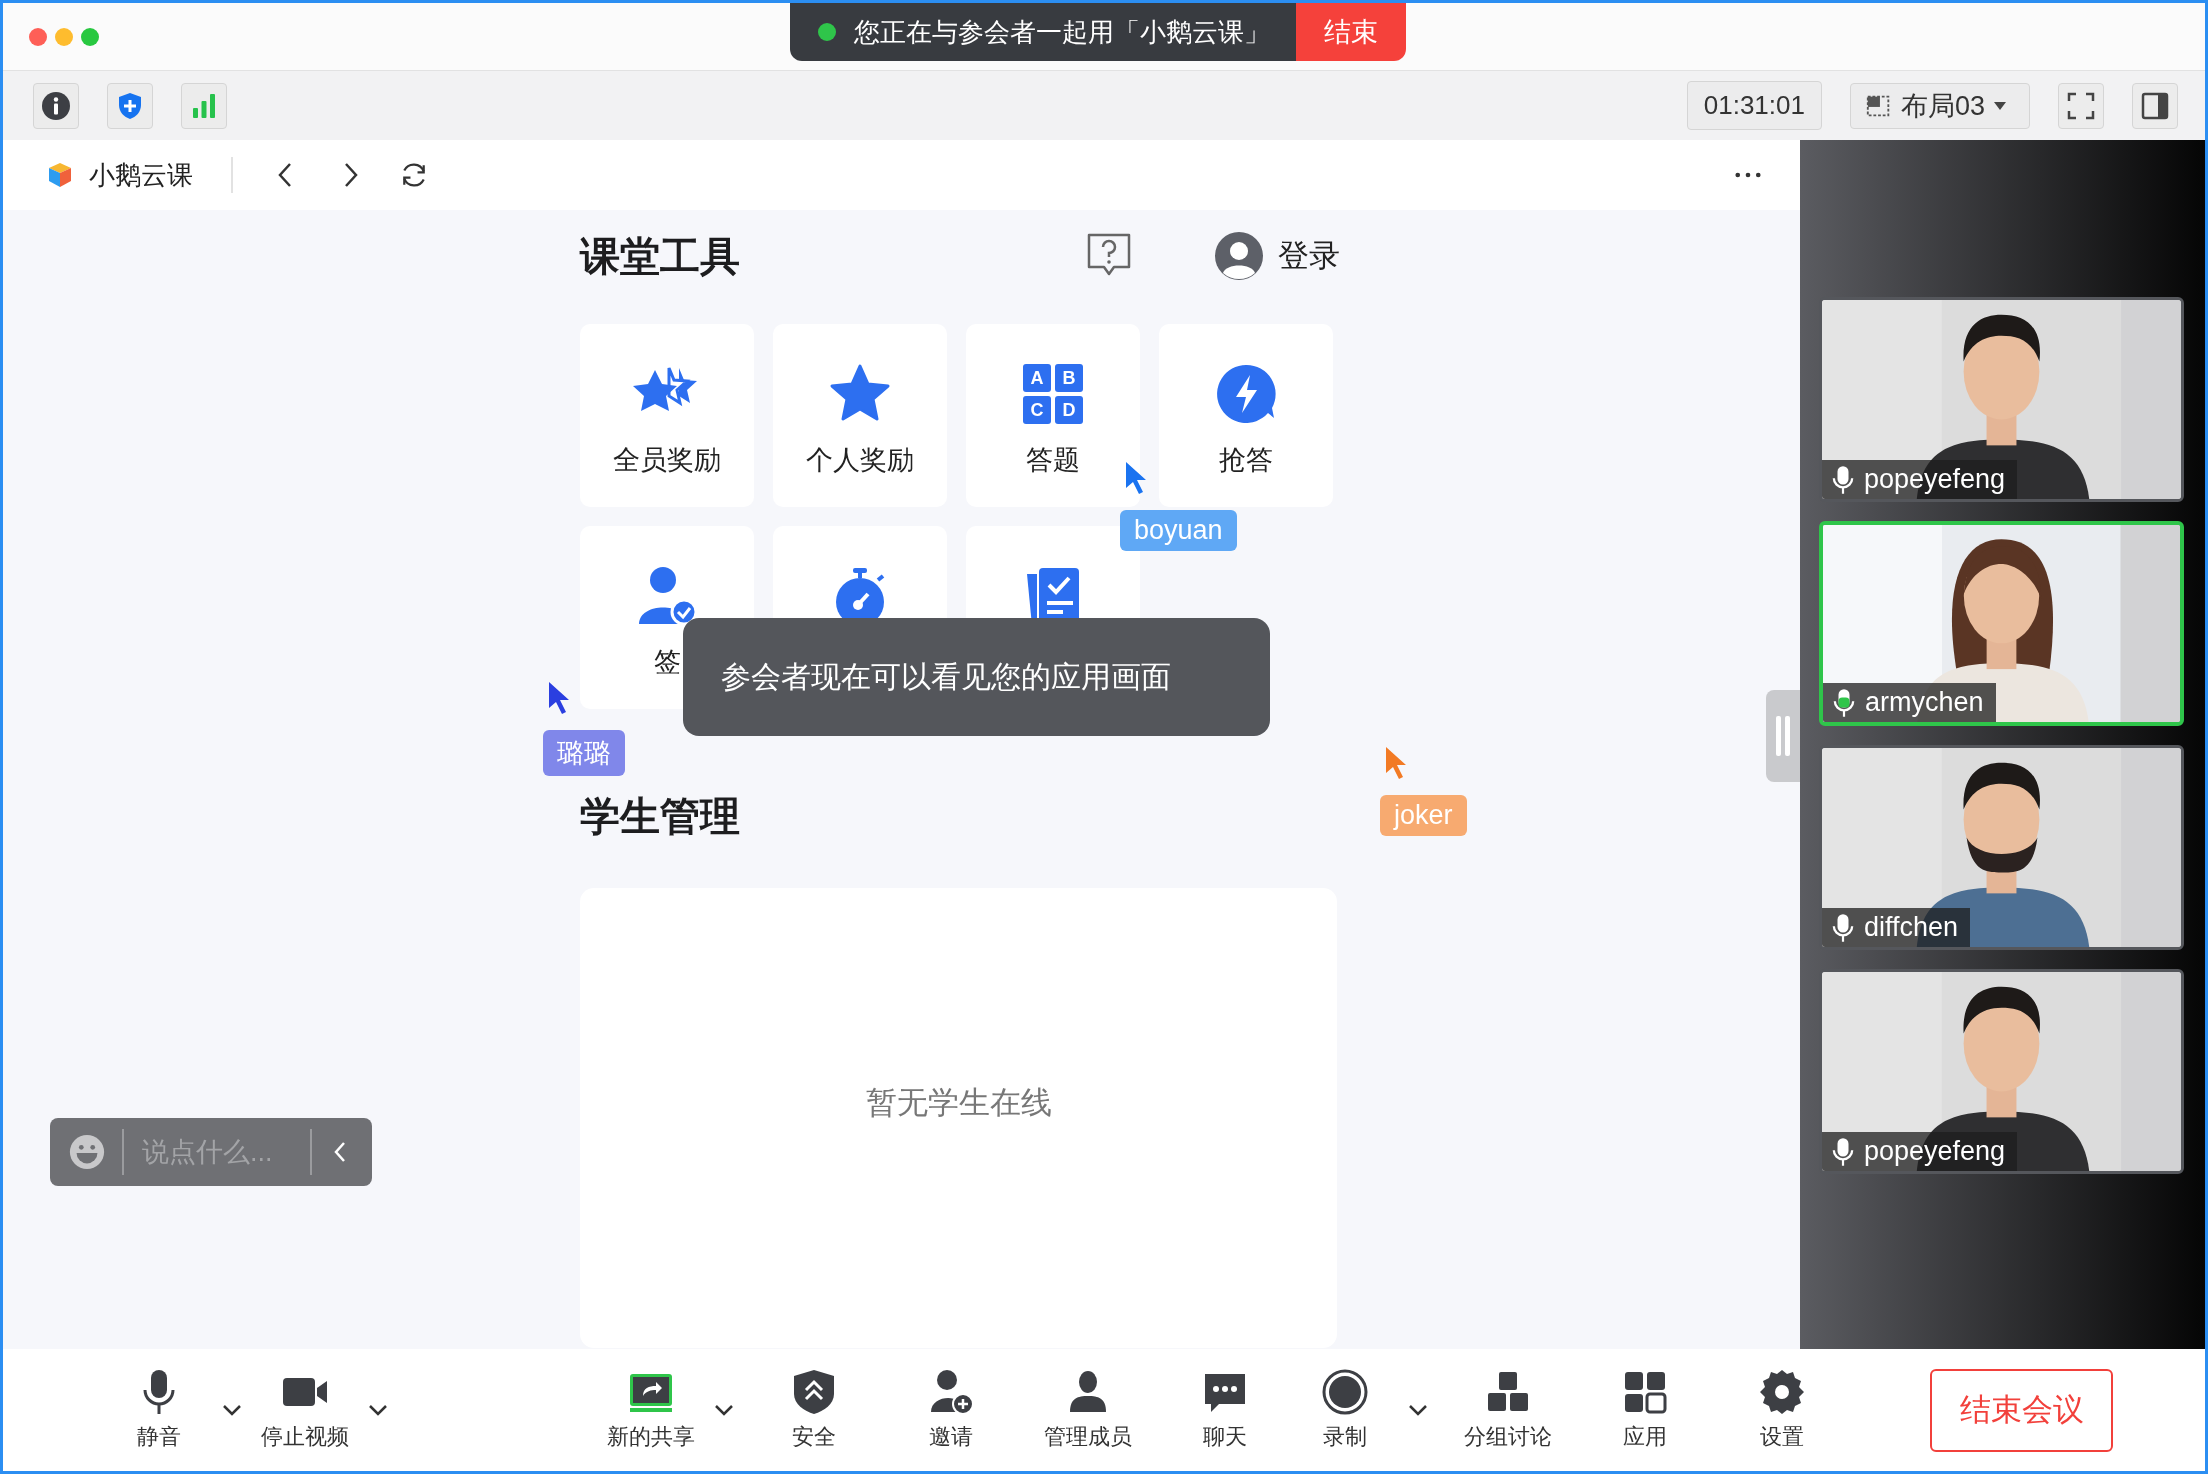 Image resolution: width=2208 pixels, height=1474 pixels. What do you see at coordinates (305, 1410) in the screenshot?
I see `toolbar-button: 停止视频` at bounding box center [305, 1410].